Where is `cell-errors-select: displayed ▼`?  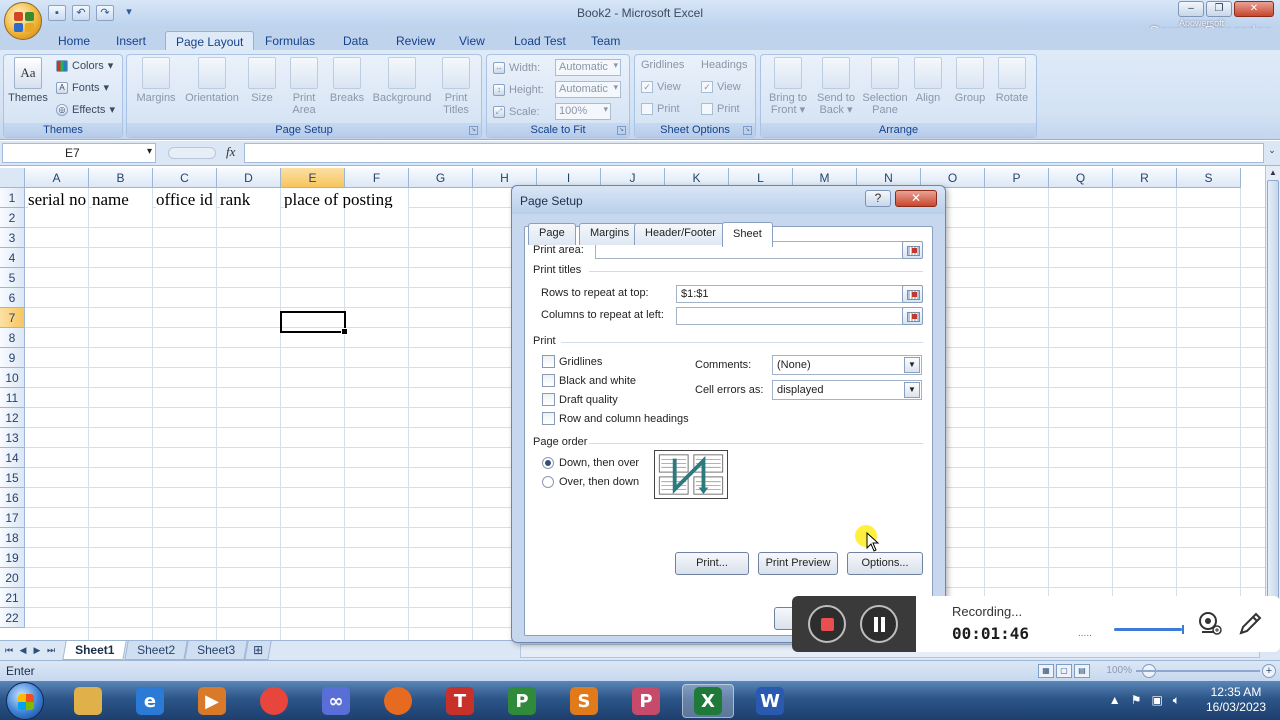
cell-errors-select: displayed ▼ is located at coordinates (847, 390).